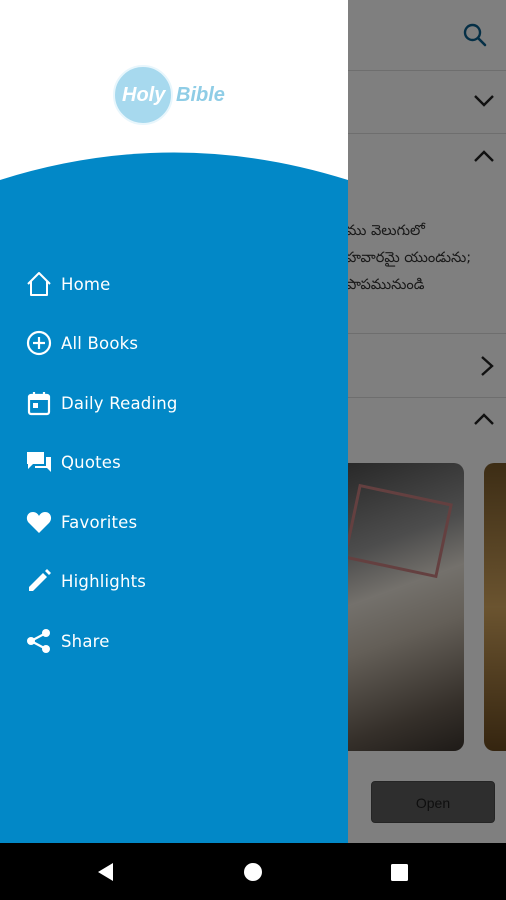 This screenshot has height=900, width=506. Describe the element at coordinates (174, 581) in the screenshot. I see `menu-item-highlights: Highlights` at that location.